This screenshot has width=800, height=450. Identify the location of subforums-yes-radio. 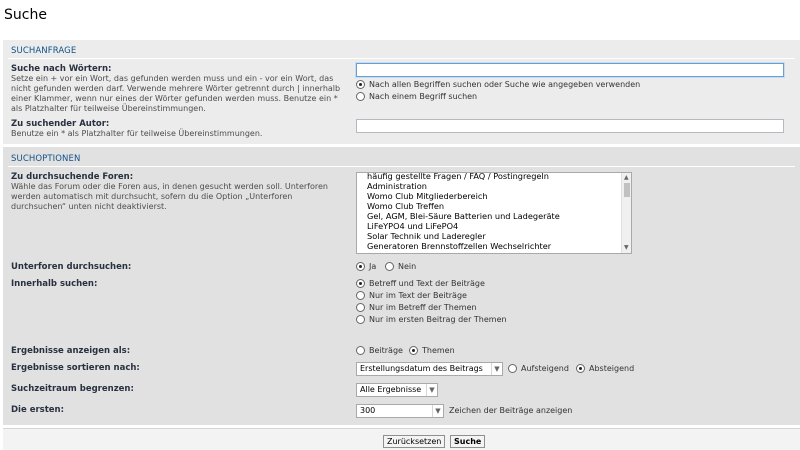
(360, 266).